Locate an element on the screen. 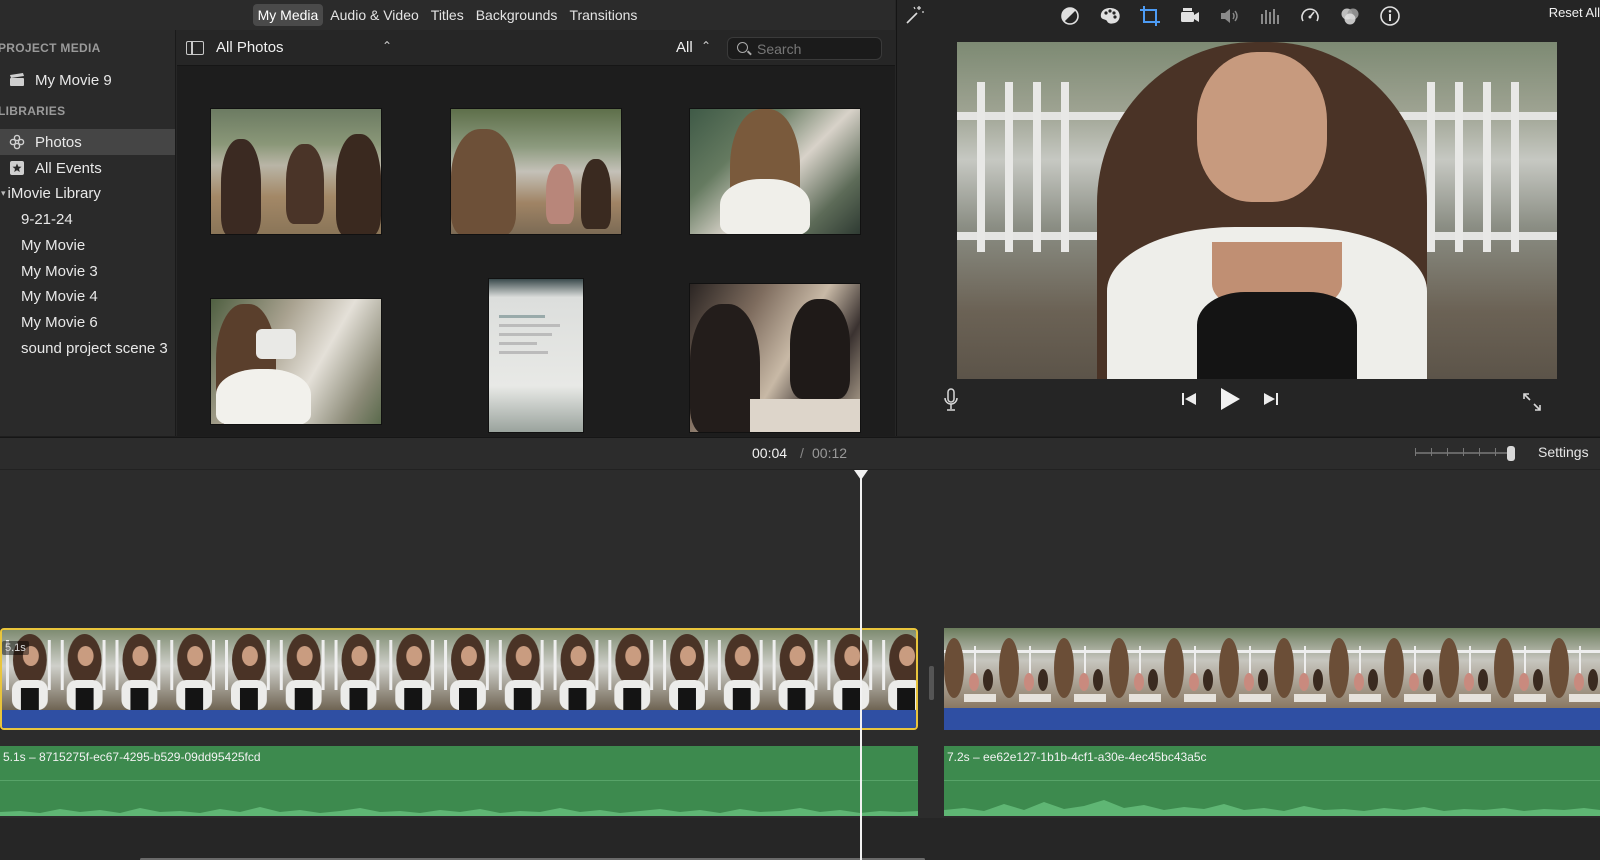 The image size is (1600, 860). video-clip-selected: 5.1s is located at coordinates (459, 679).